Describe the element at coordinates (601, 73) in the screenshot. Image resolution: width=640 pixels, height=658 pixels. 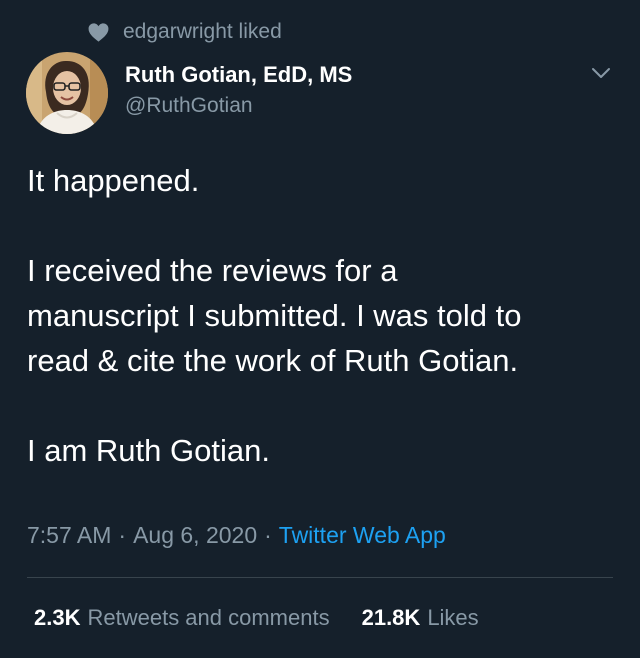
I see `chevron-down-icon` at that location.